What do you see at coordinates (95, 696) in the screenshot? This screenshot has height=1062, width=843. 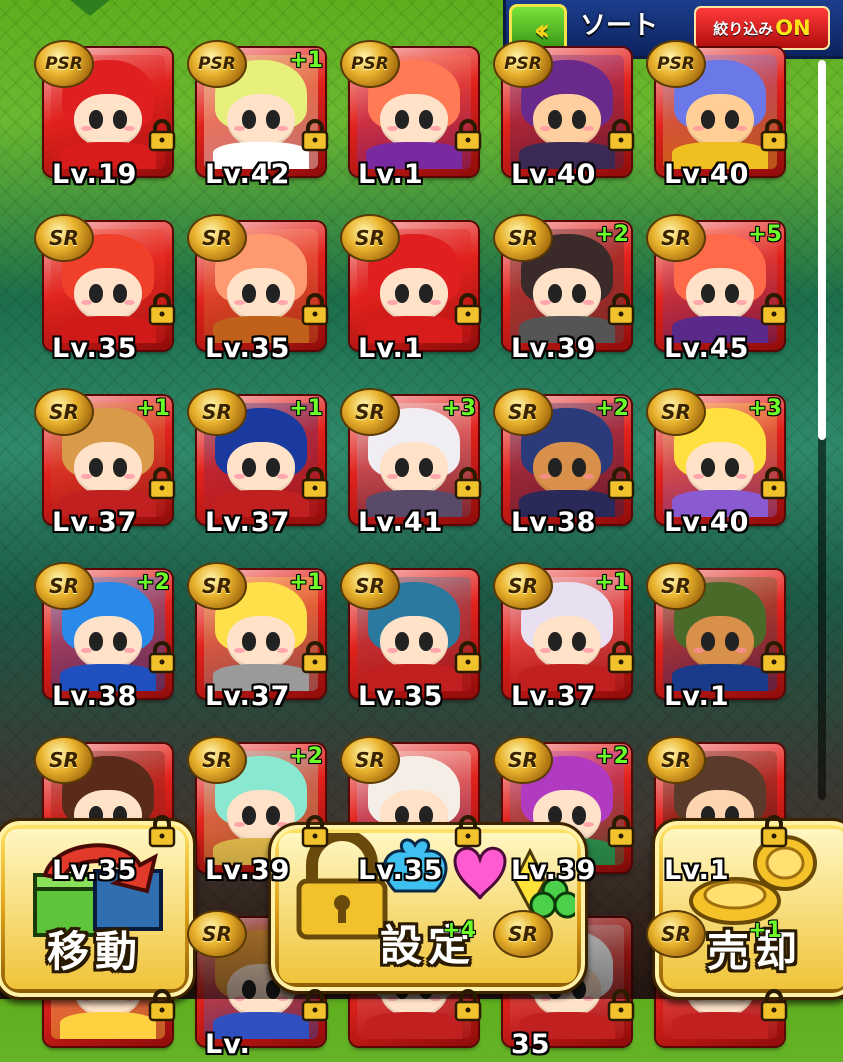 I see `level-label: Lv.38` at bounding box center [95, 696].